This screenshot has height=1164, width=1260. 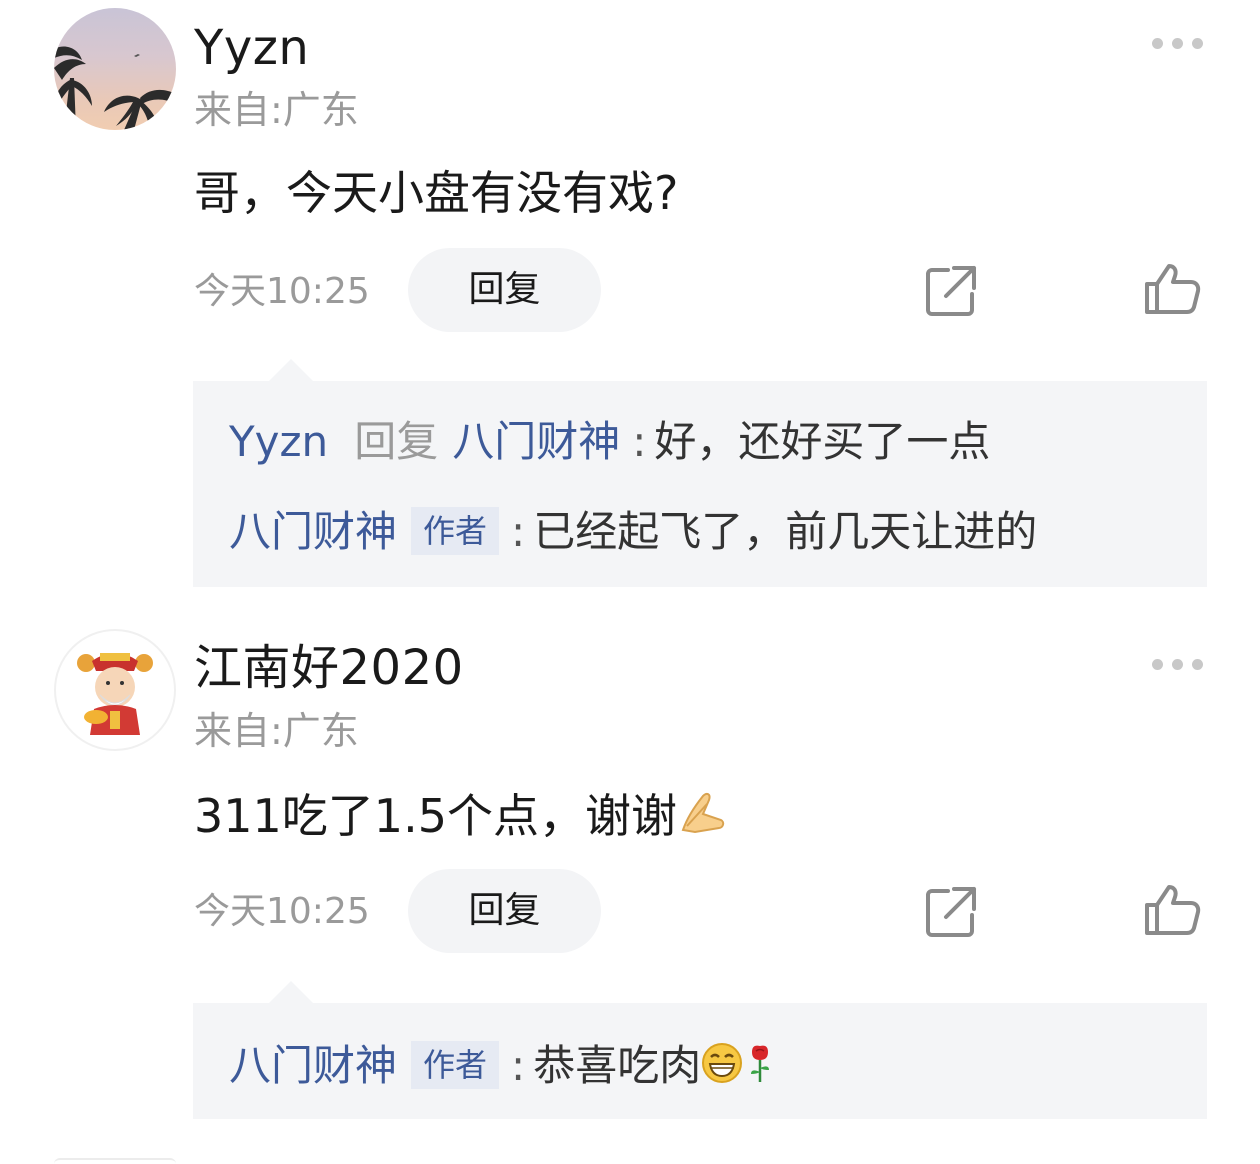 What do you see at coordinates (251, 48) in the screenshot?
I see `username: Yyzn` at bounding box center [251, 48].